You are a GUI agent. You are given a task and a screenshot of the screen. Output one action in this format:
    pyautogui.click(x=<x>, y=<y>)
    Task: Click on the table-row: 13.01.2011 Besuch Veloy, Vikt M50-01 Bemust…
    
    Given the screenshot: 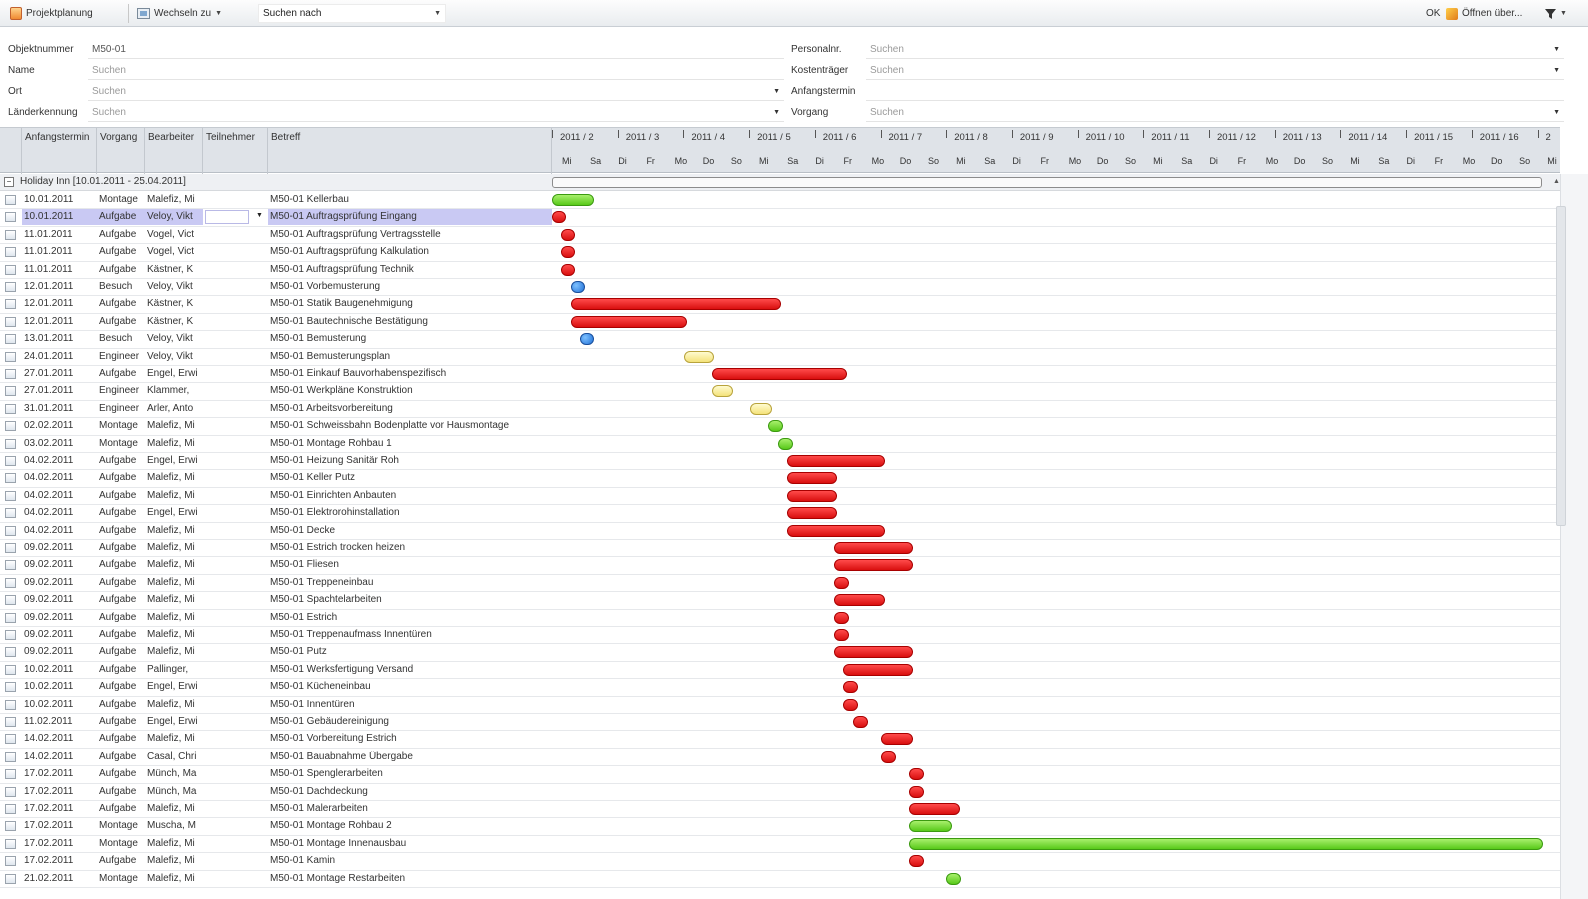 What is the action you would take?
    pyautogui.click(x=780, y=340)
    